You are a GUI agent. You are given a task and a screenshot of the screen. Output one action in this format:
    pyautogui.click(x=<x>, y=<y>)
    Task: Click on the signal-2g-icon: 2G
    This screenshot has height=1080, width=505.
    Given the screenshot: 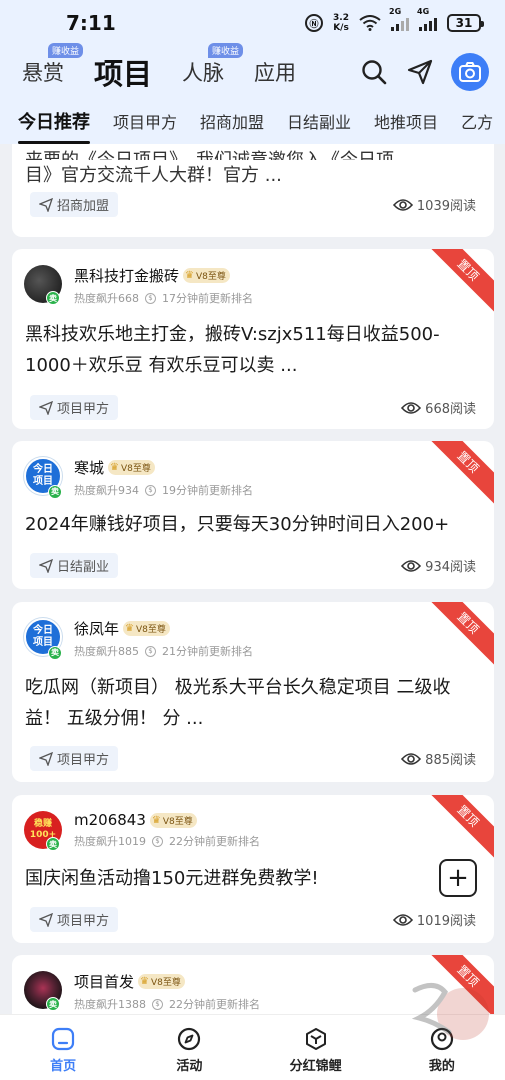 What is the action you would take?
    pyautogui.click(x=399, y=19)
    